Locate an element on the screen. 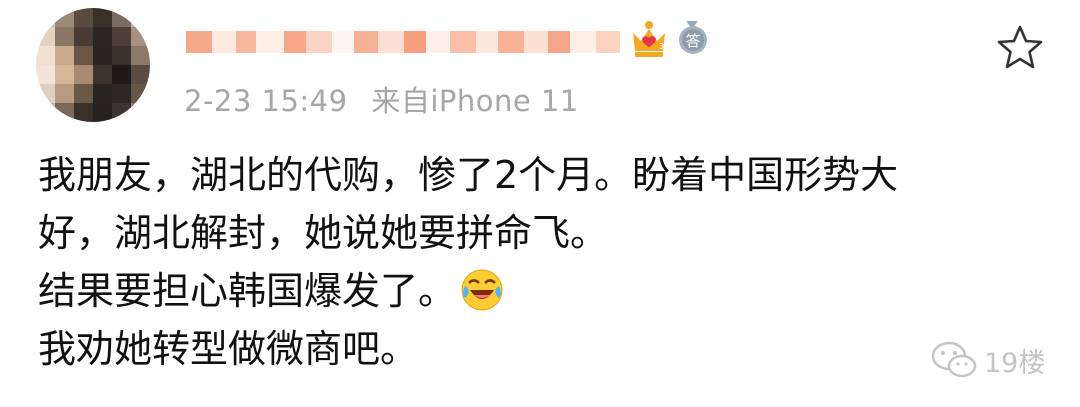  post-line: 我劝她转型做微商吧。 is located at coordinates (228, 349).